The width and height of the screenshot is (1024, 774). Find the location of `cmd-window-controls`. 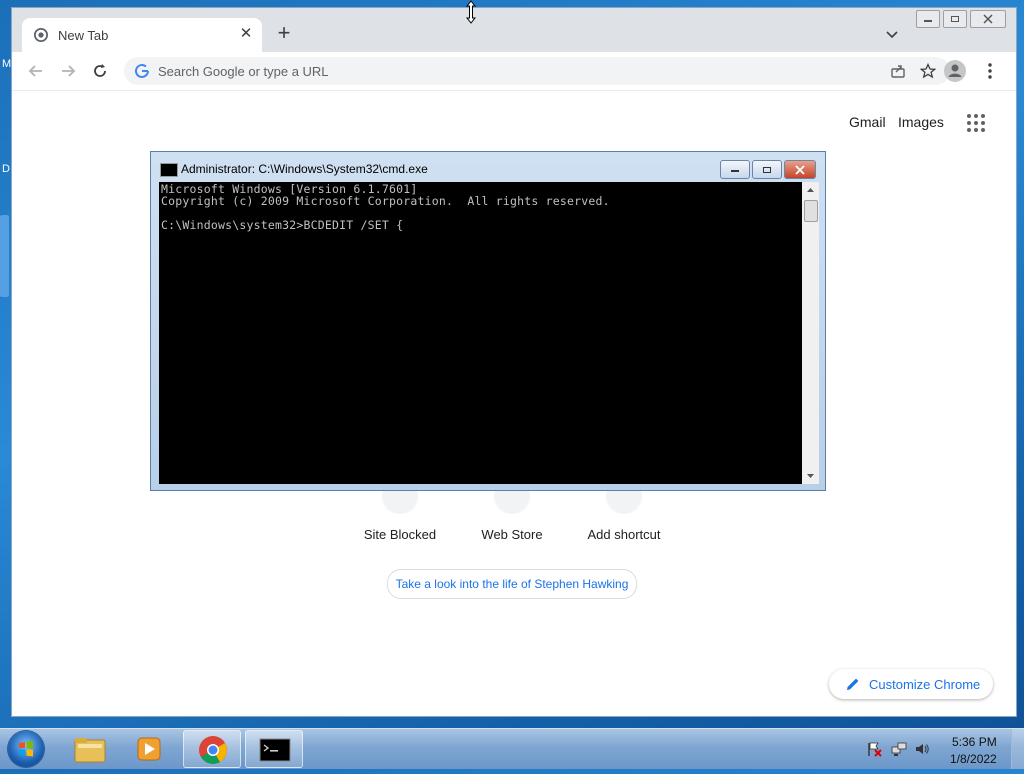

cmd-window-controls is located at coordinates (769, 169).